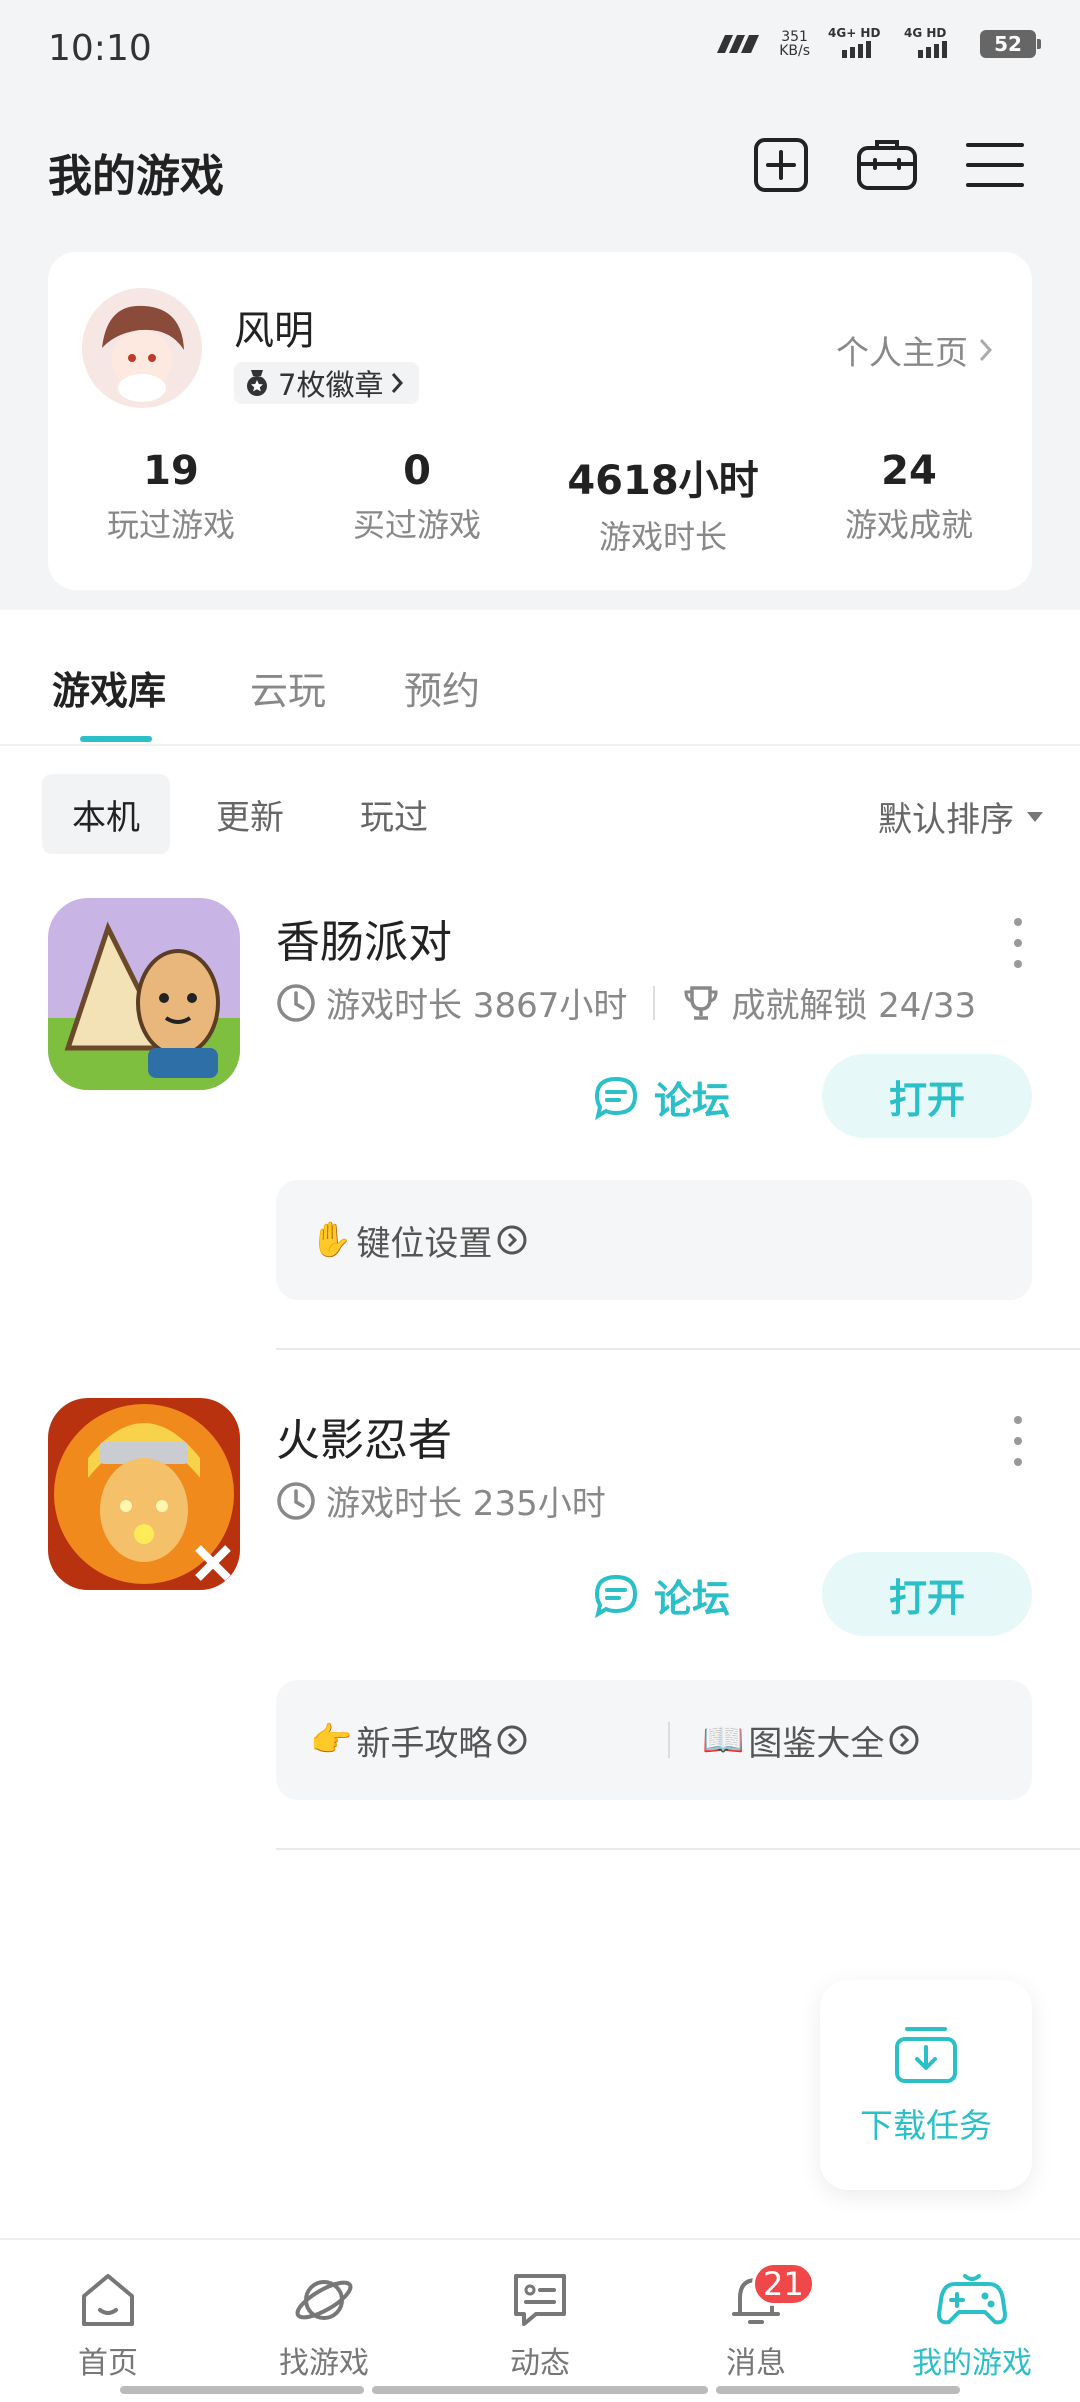 The width and height of the screenshot is (1080, 2402). I want to click on medal-icon, so click(257, 383).